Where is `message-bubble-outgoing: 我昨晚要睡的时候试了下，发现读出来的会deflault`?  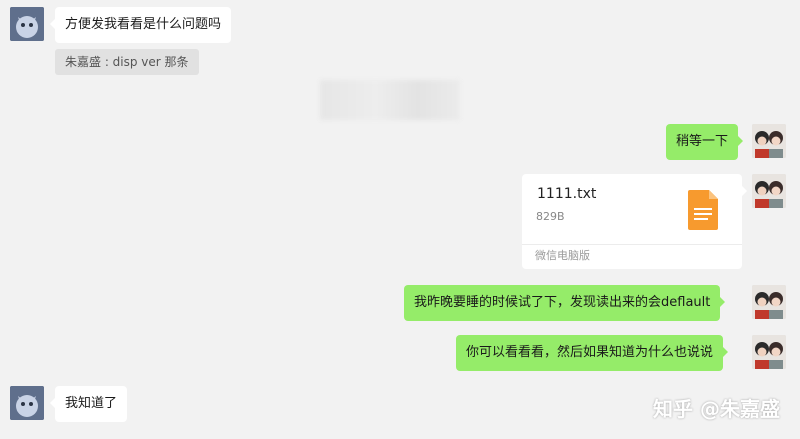 message-bubble-outgoing: 我昨晚要睡的时候试了下，发现读出来的会deflault is located at coordinates (565, 303).